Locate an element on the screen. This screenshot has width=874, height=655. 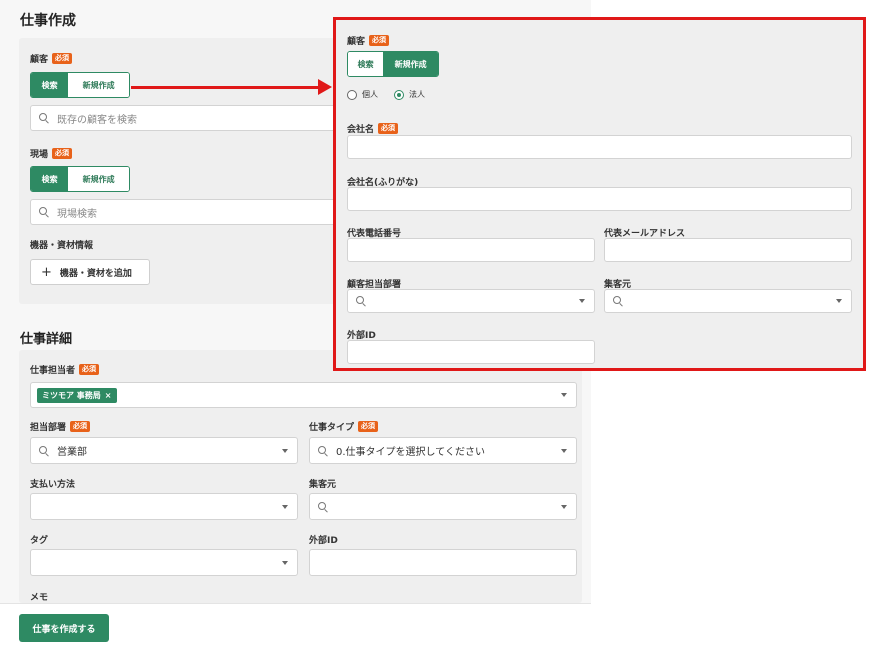
tag-label: タグ is located at coordinates (39, 541).